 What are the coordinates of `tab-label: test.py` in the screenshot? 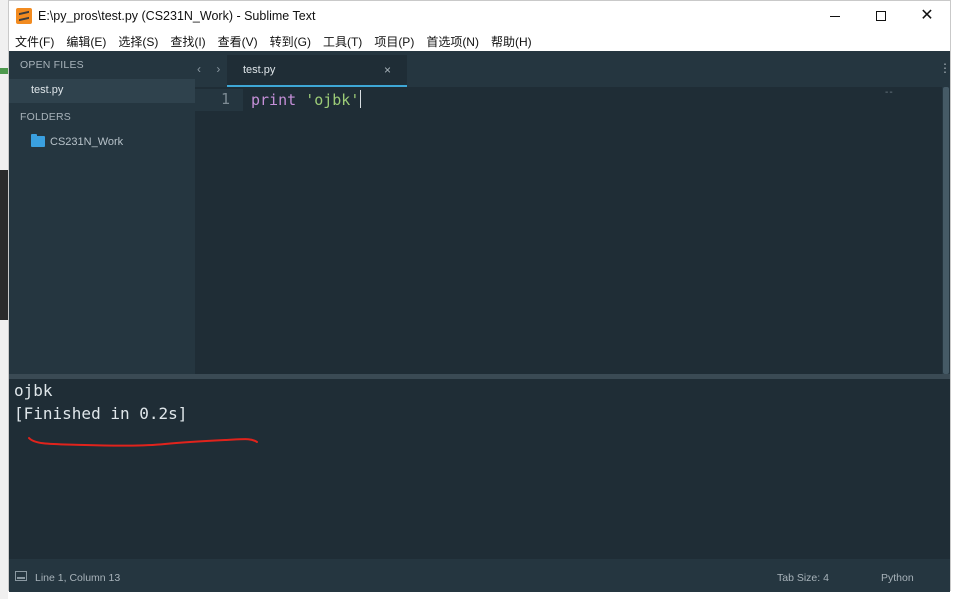 It's located at (259, 70).